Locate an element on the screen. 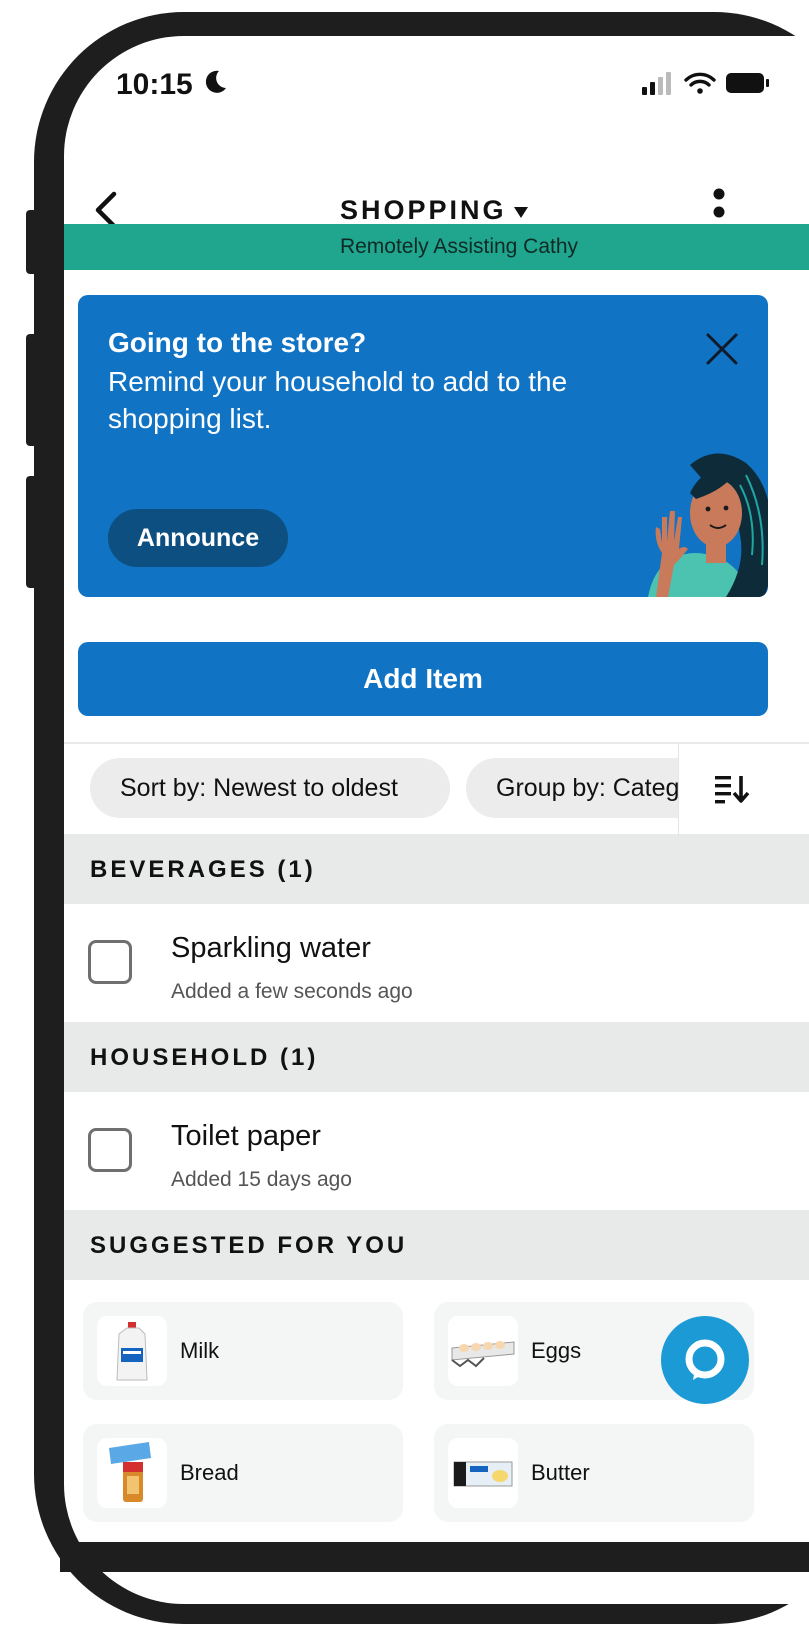  section-title: HOUSEHOLD (1) is located at coordinates (204, 1057).